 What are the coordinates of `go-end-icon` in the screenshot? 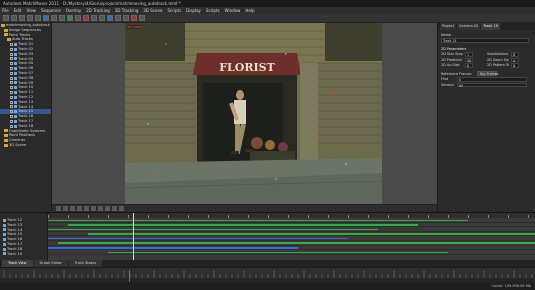 It's located at (100, 208).